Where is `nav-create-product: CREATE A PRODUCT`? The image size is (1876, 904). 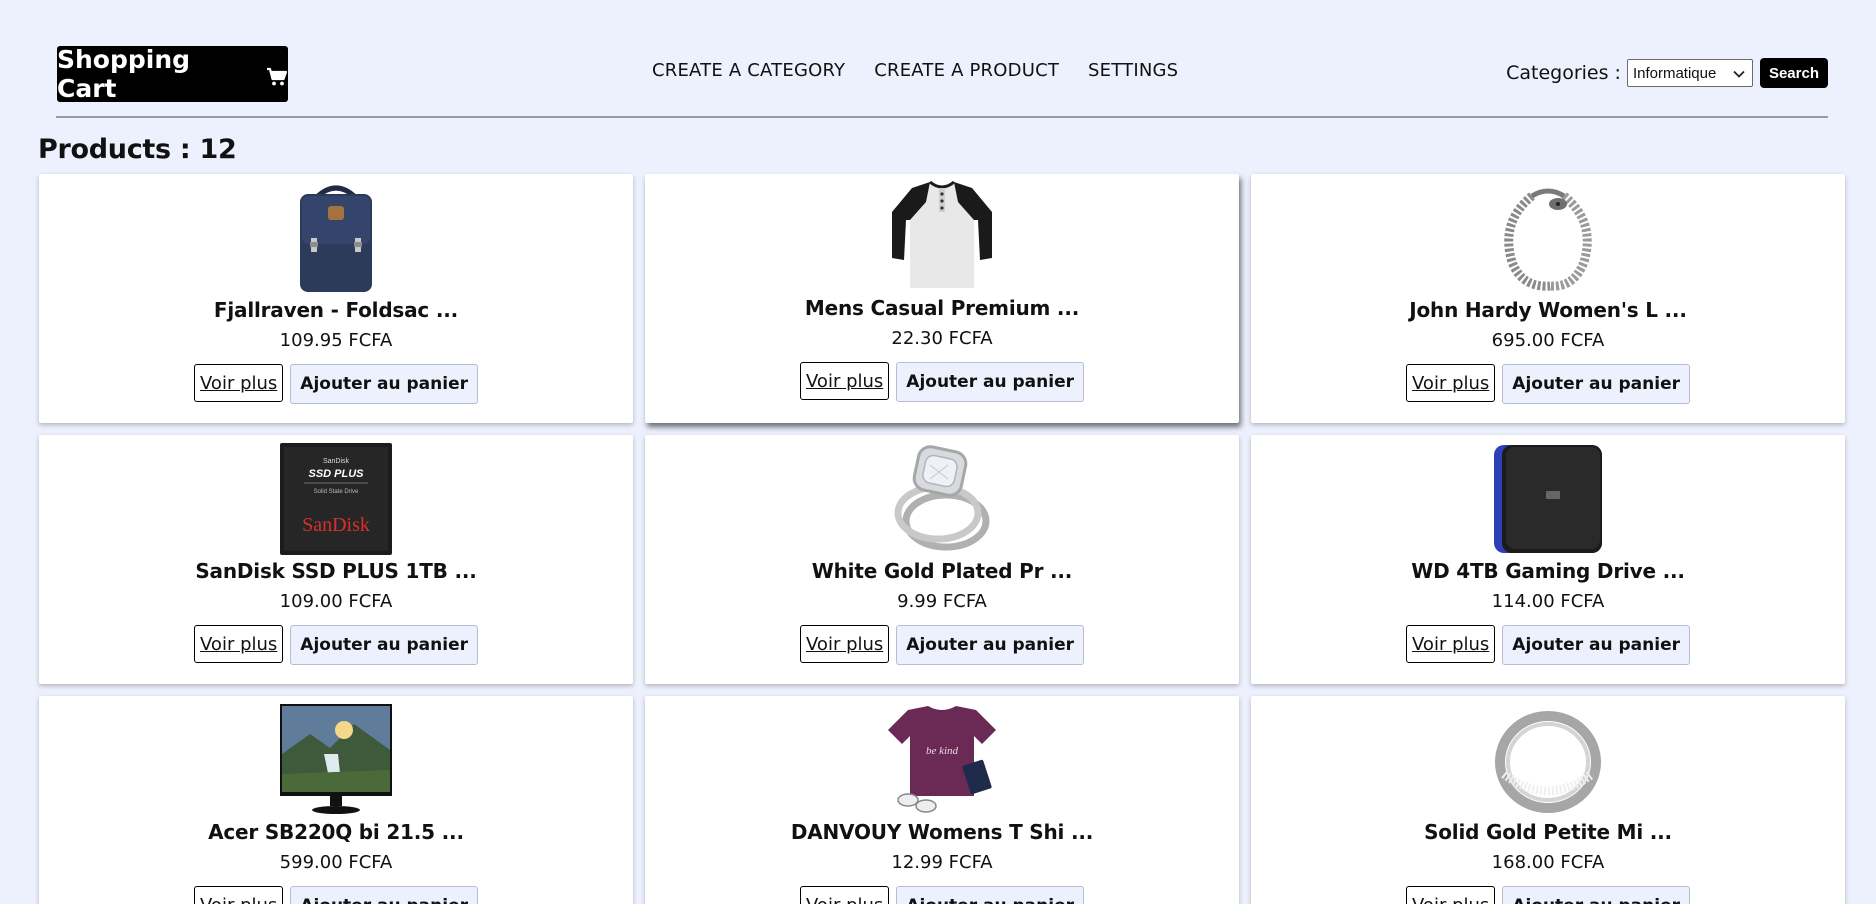 nav-create-product: CREATE A PRODUCT is located at coordinates (966, 70).